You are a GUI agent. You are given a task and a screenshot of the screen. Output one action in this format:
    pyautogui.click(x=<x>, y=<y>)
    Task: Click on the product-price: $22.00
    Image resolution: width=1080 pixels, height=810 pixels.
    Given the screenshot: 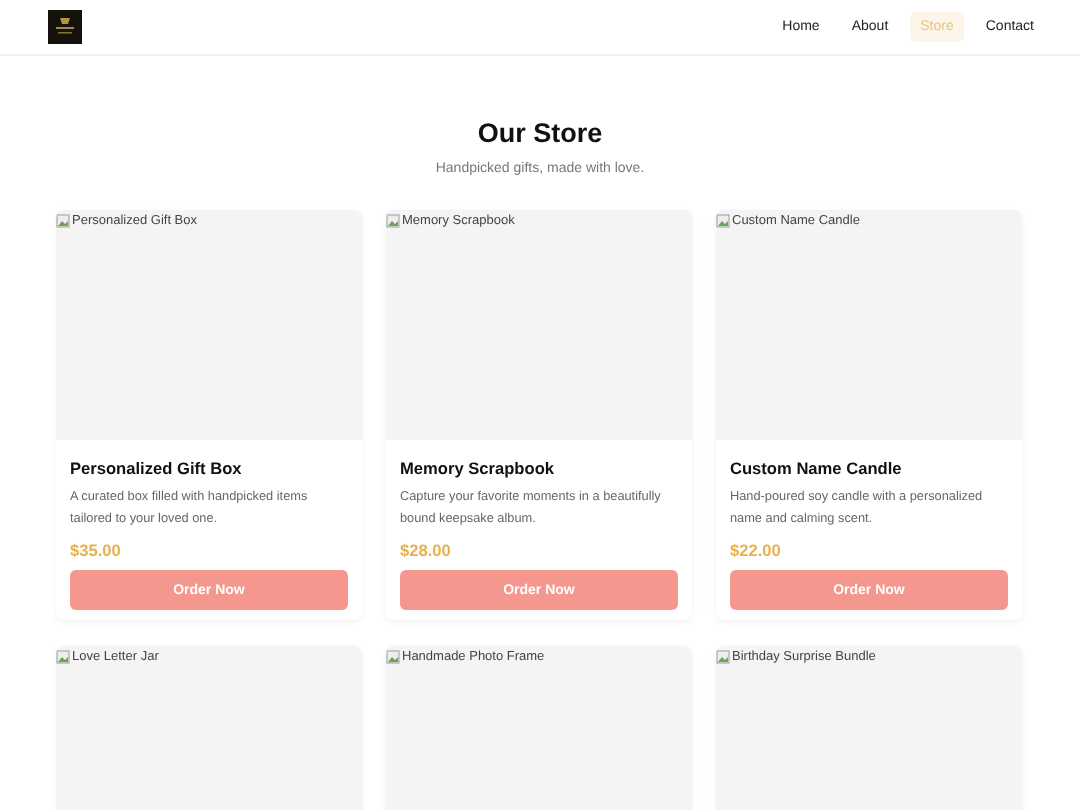 What is the action you would take?
    pyautogui.click(x=756, y=550)
    